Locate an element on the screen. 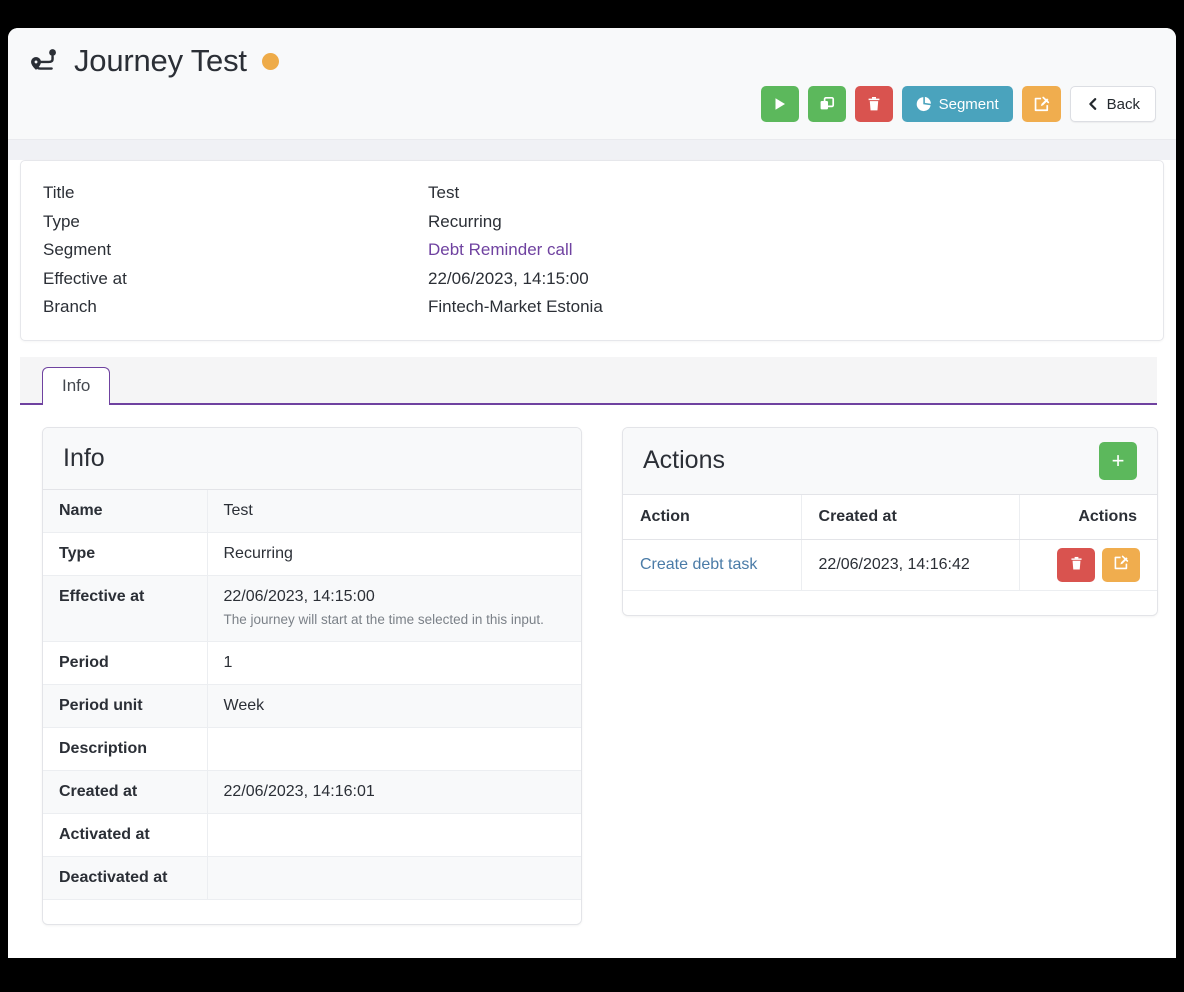 This screenshot has height=992, width=1184. summary-label: Branch is located at coordinates (70, 306).